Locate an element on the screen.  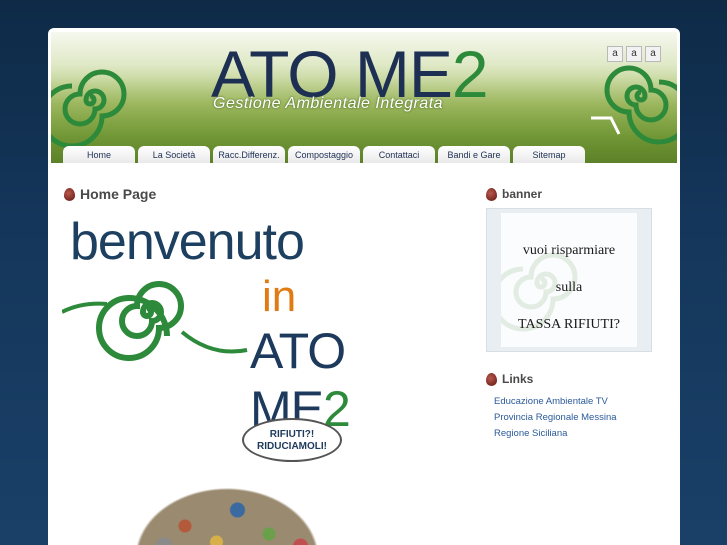
trash-pile-illustration is located at coordinates (227, 511).